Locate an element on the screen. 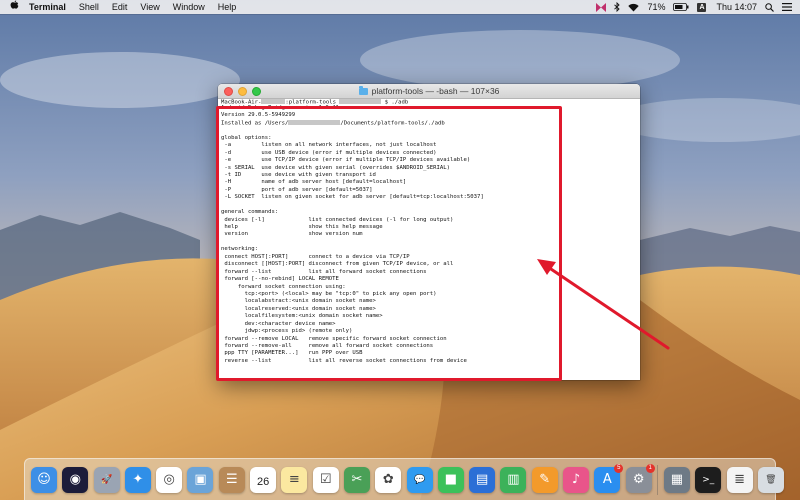  reminders-icon: ☑ is located at coordinates (325, 479).